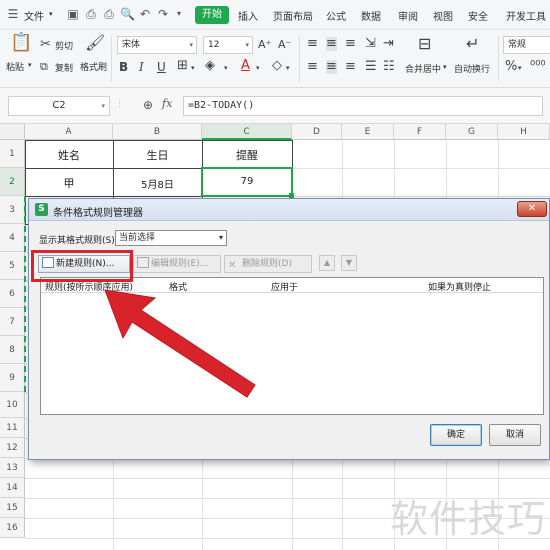  What do you see at coordinates (468, 519) in the screenshot?
I see `watermark-text: 软件技巧` at bounding box center [468, 519].